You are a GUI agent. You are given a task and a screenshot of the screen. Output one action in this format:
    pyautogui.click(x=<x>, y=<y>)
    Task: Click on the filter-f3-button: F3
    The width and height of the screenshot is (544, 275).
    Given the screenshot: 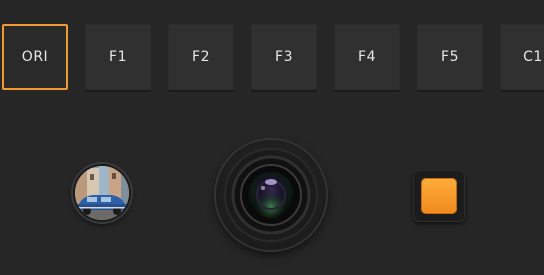 What is the action you would take?
    pyautogui.click(x=284, y=57)
    